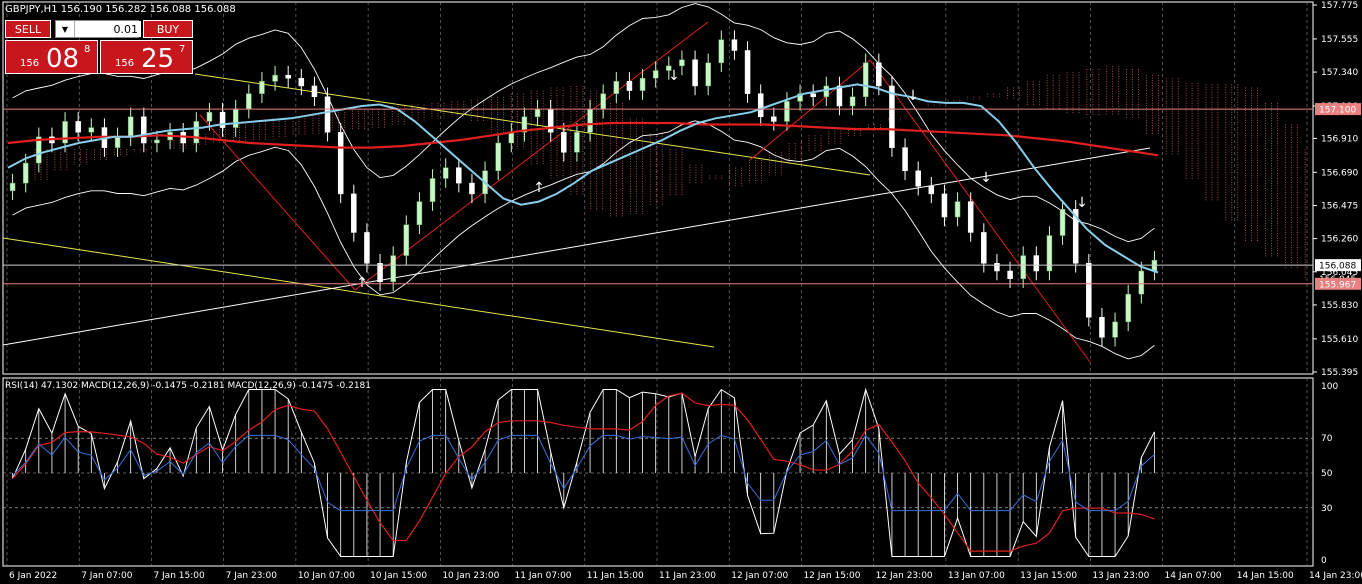 This screenshot has width=1362, height=584. What do you see at coordinates (615, 576) in the screenshot?
I see `time-tick-label: 11 Jan 15:00` at bounding box center [615, 576].